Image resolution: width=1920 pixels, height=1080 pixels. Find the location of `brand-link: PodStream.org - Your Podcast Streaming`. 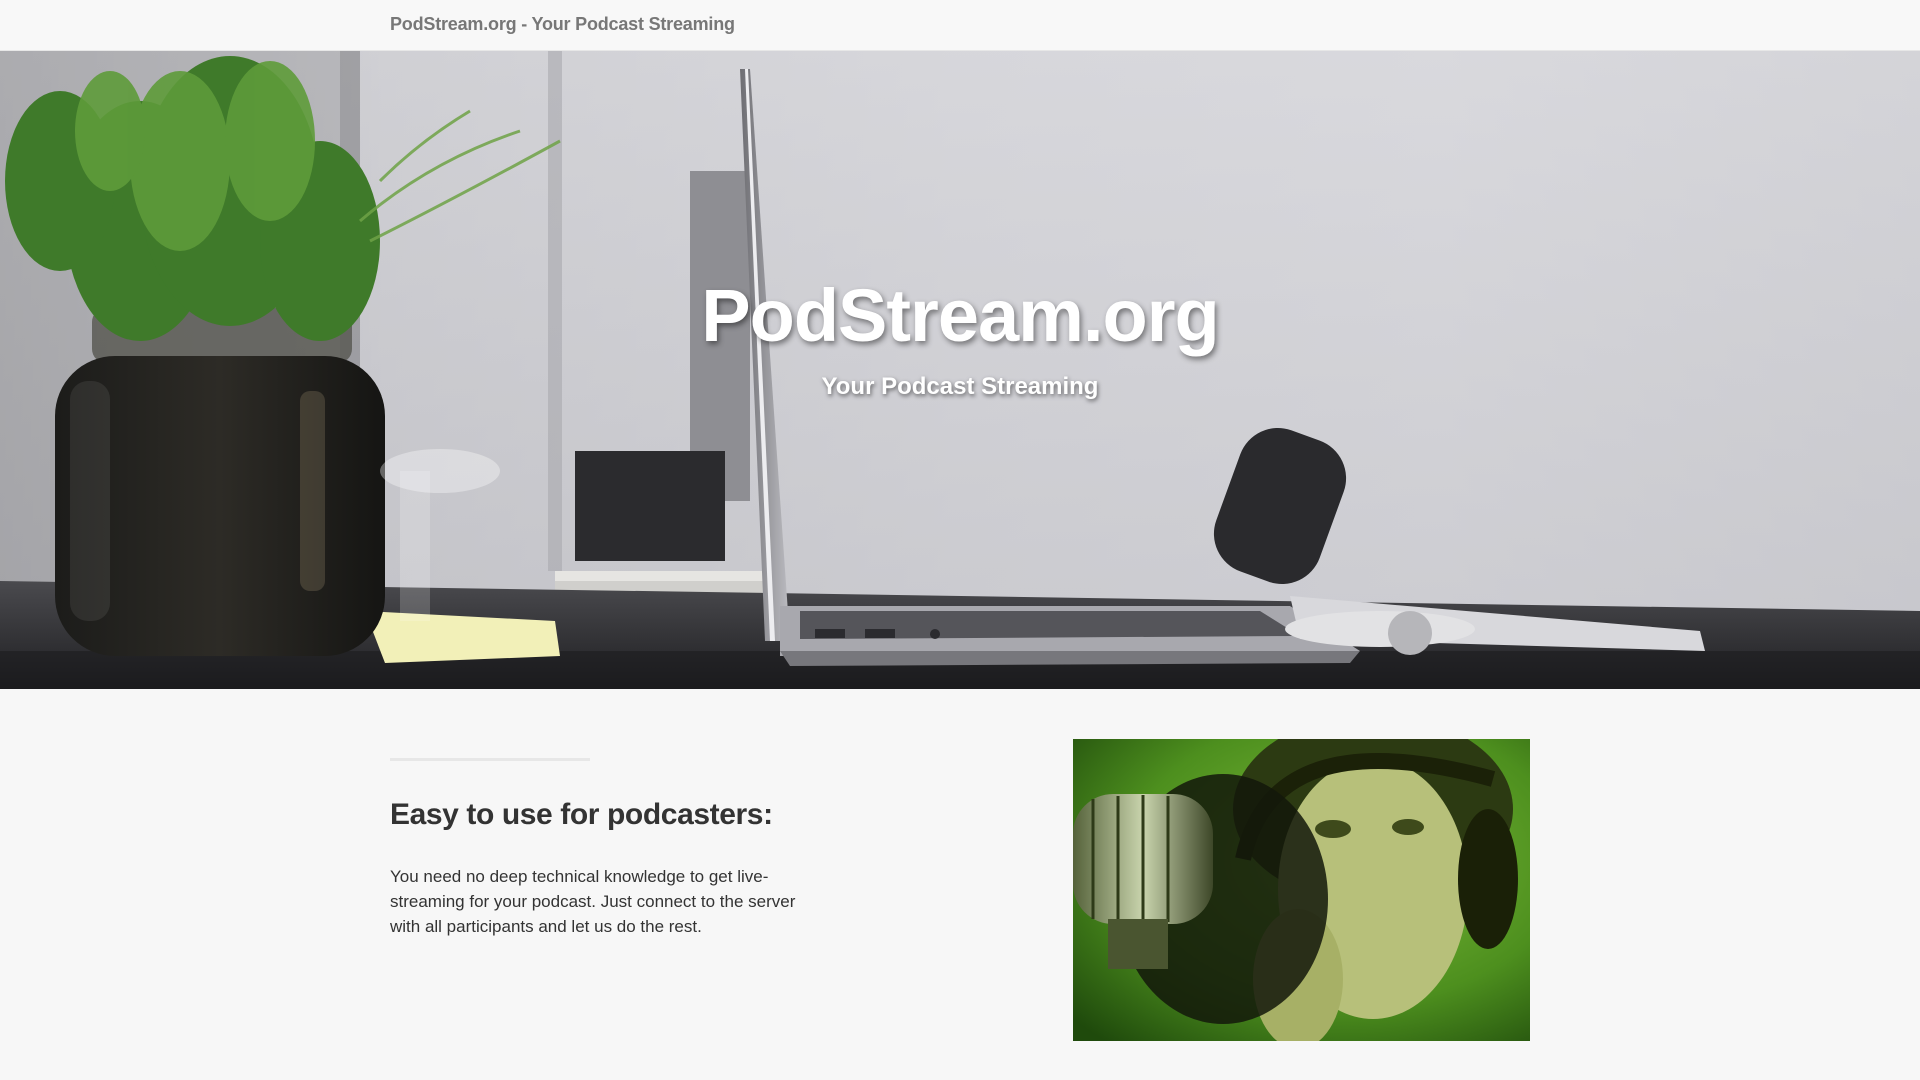

brand-link: PodStream.org - Your Podcast Streaming is located at coordinates (562, 24).